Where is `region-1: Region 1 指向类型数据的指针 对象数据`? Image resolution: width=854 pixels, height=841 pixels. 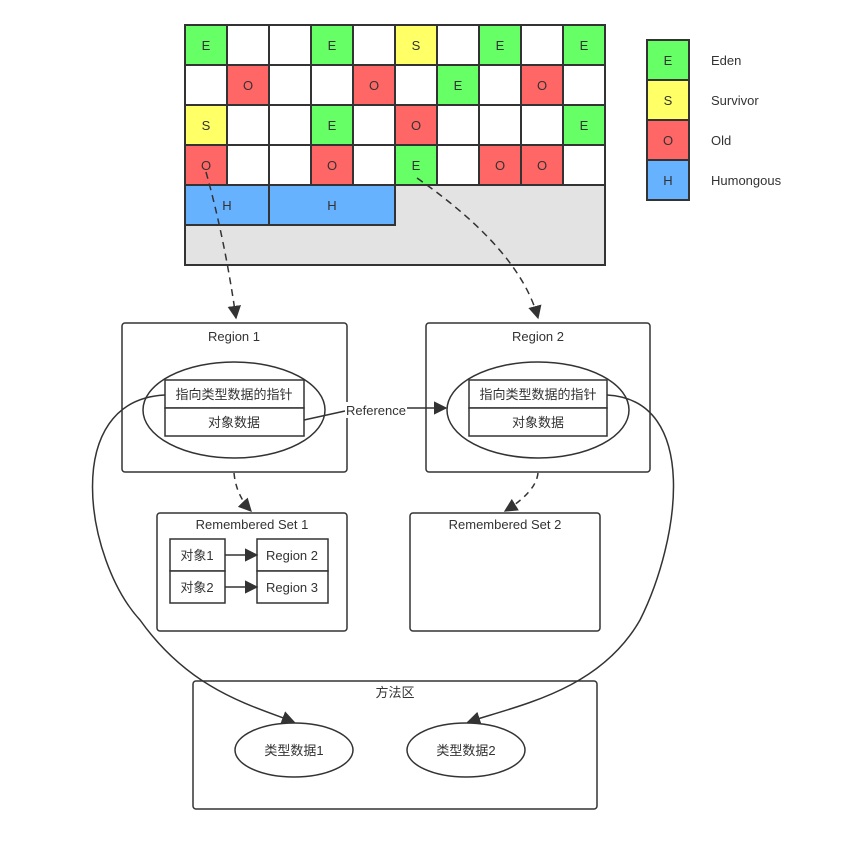 region-1: Region 1 指向类型数据的指针 对象数据 is located at coordinates (234, 397).